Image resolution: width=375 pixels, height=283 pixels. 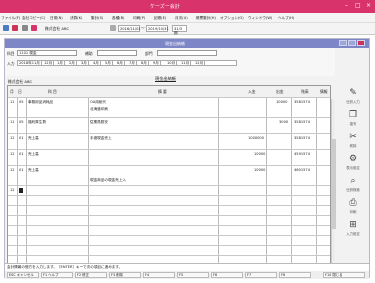 I want to click on search-icon: ⌕, so click(x=353, y=181).